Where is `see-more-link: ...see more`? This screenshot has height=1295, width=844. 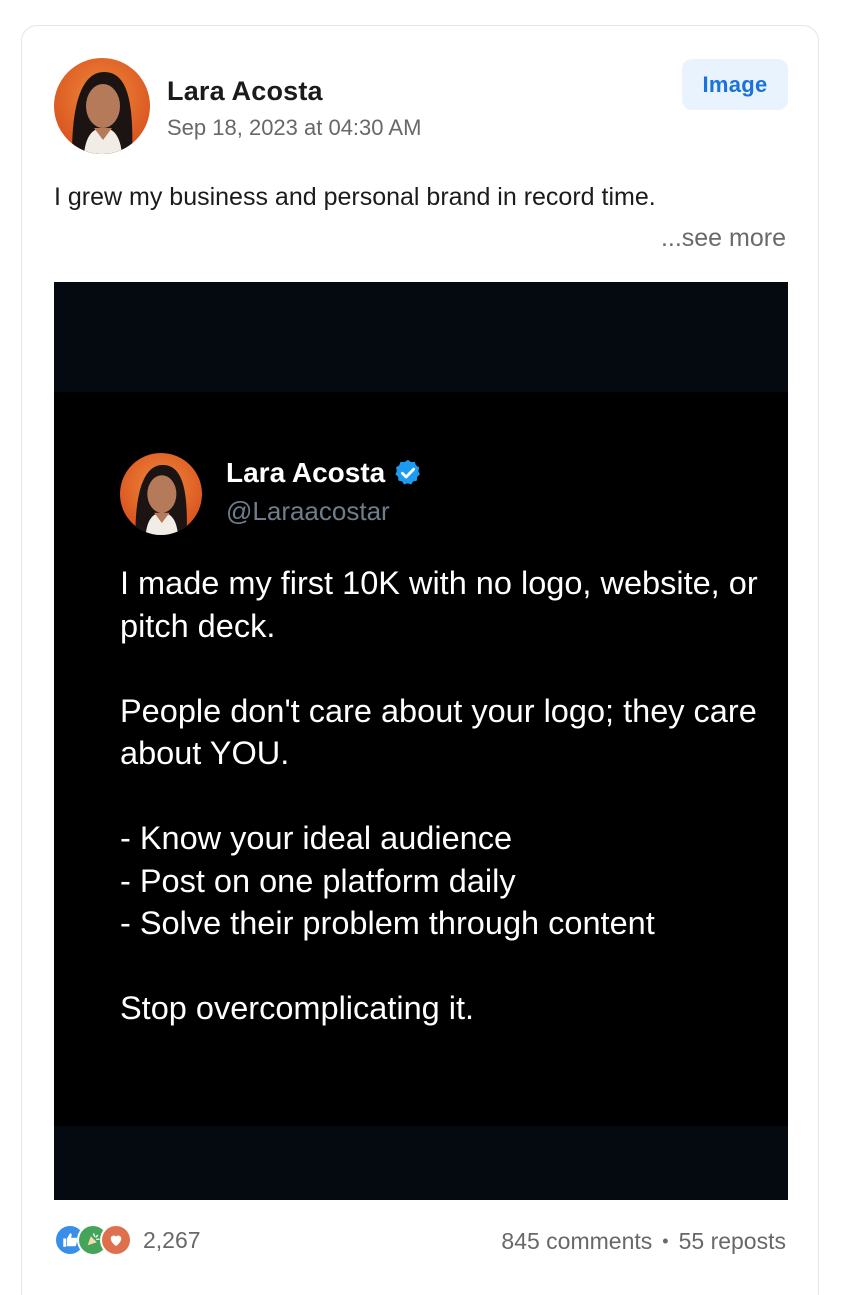 see-more-link: ...see more is located at coordinates (723, 238).